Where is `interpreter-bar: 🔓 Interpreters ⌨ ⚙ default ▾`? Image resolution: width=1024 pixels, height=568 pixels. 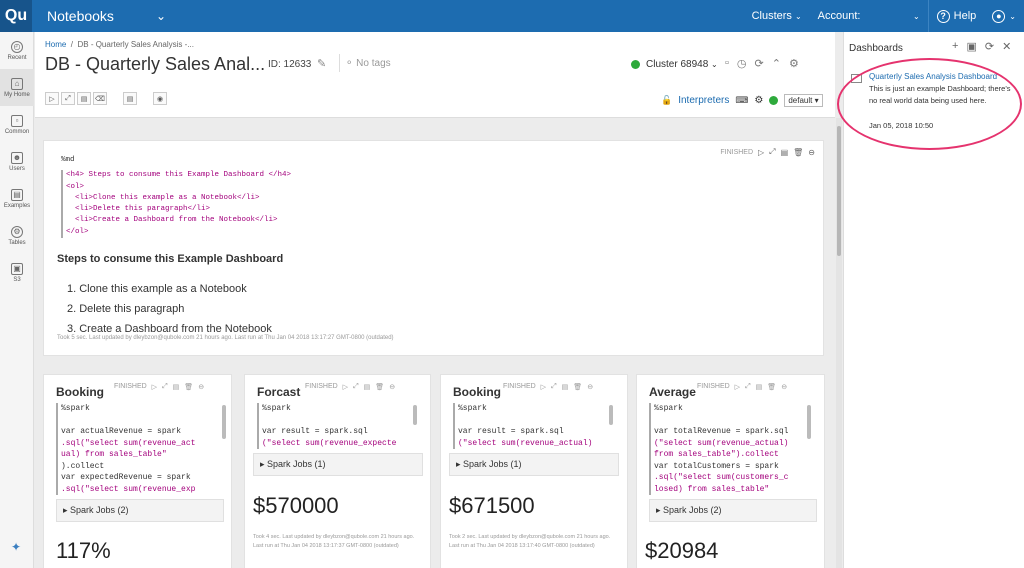
interpreter-bar: 🔓 Interpreters ⌨ ⚙ default ▾ is located at coordinates (742, 100).